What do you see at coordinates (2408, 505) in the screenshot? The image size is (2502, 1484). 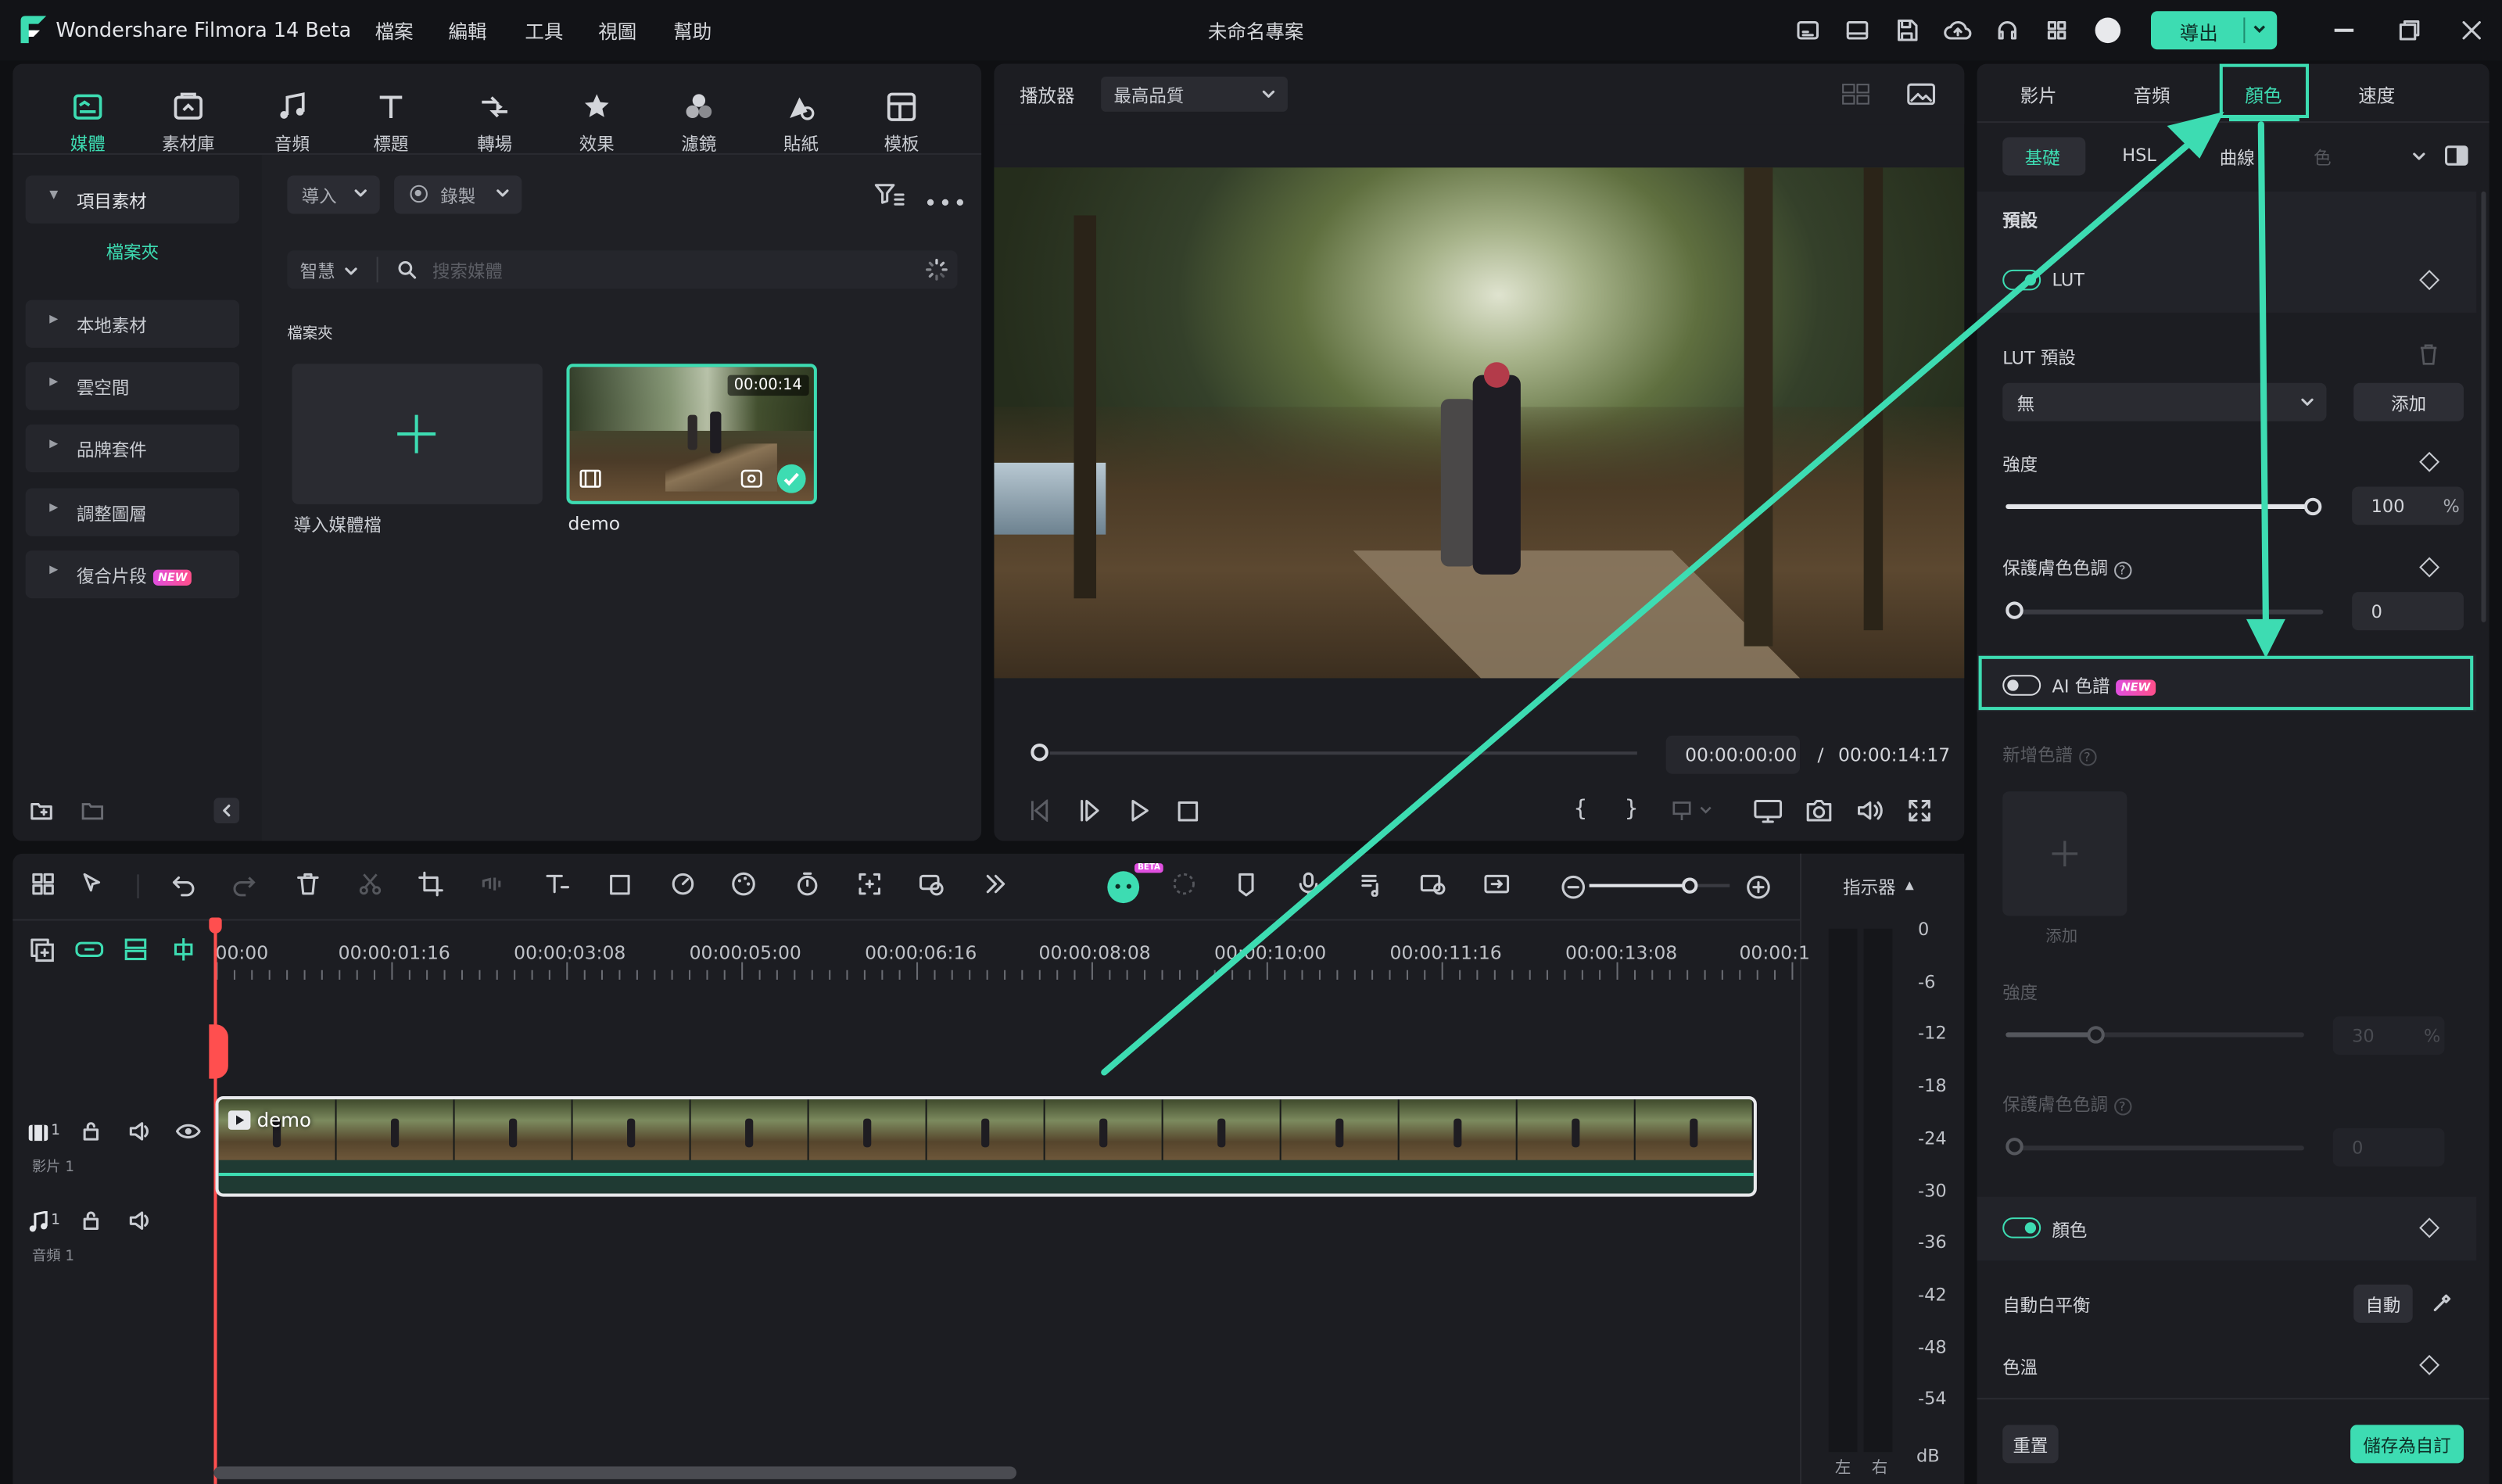 I see `strength-input: 100%` at bounding box center [2408, 505].